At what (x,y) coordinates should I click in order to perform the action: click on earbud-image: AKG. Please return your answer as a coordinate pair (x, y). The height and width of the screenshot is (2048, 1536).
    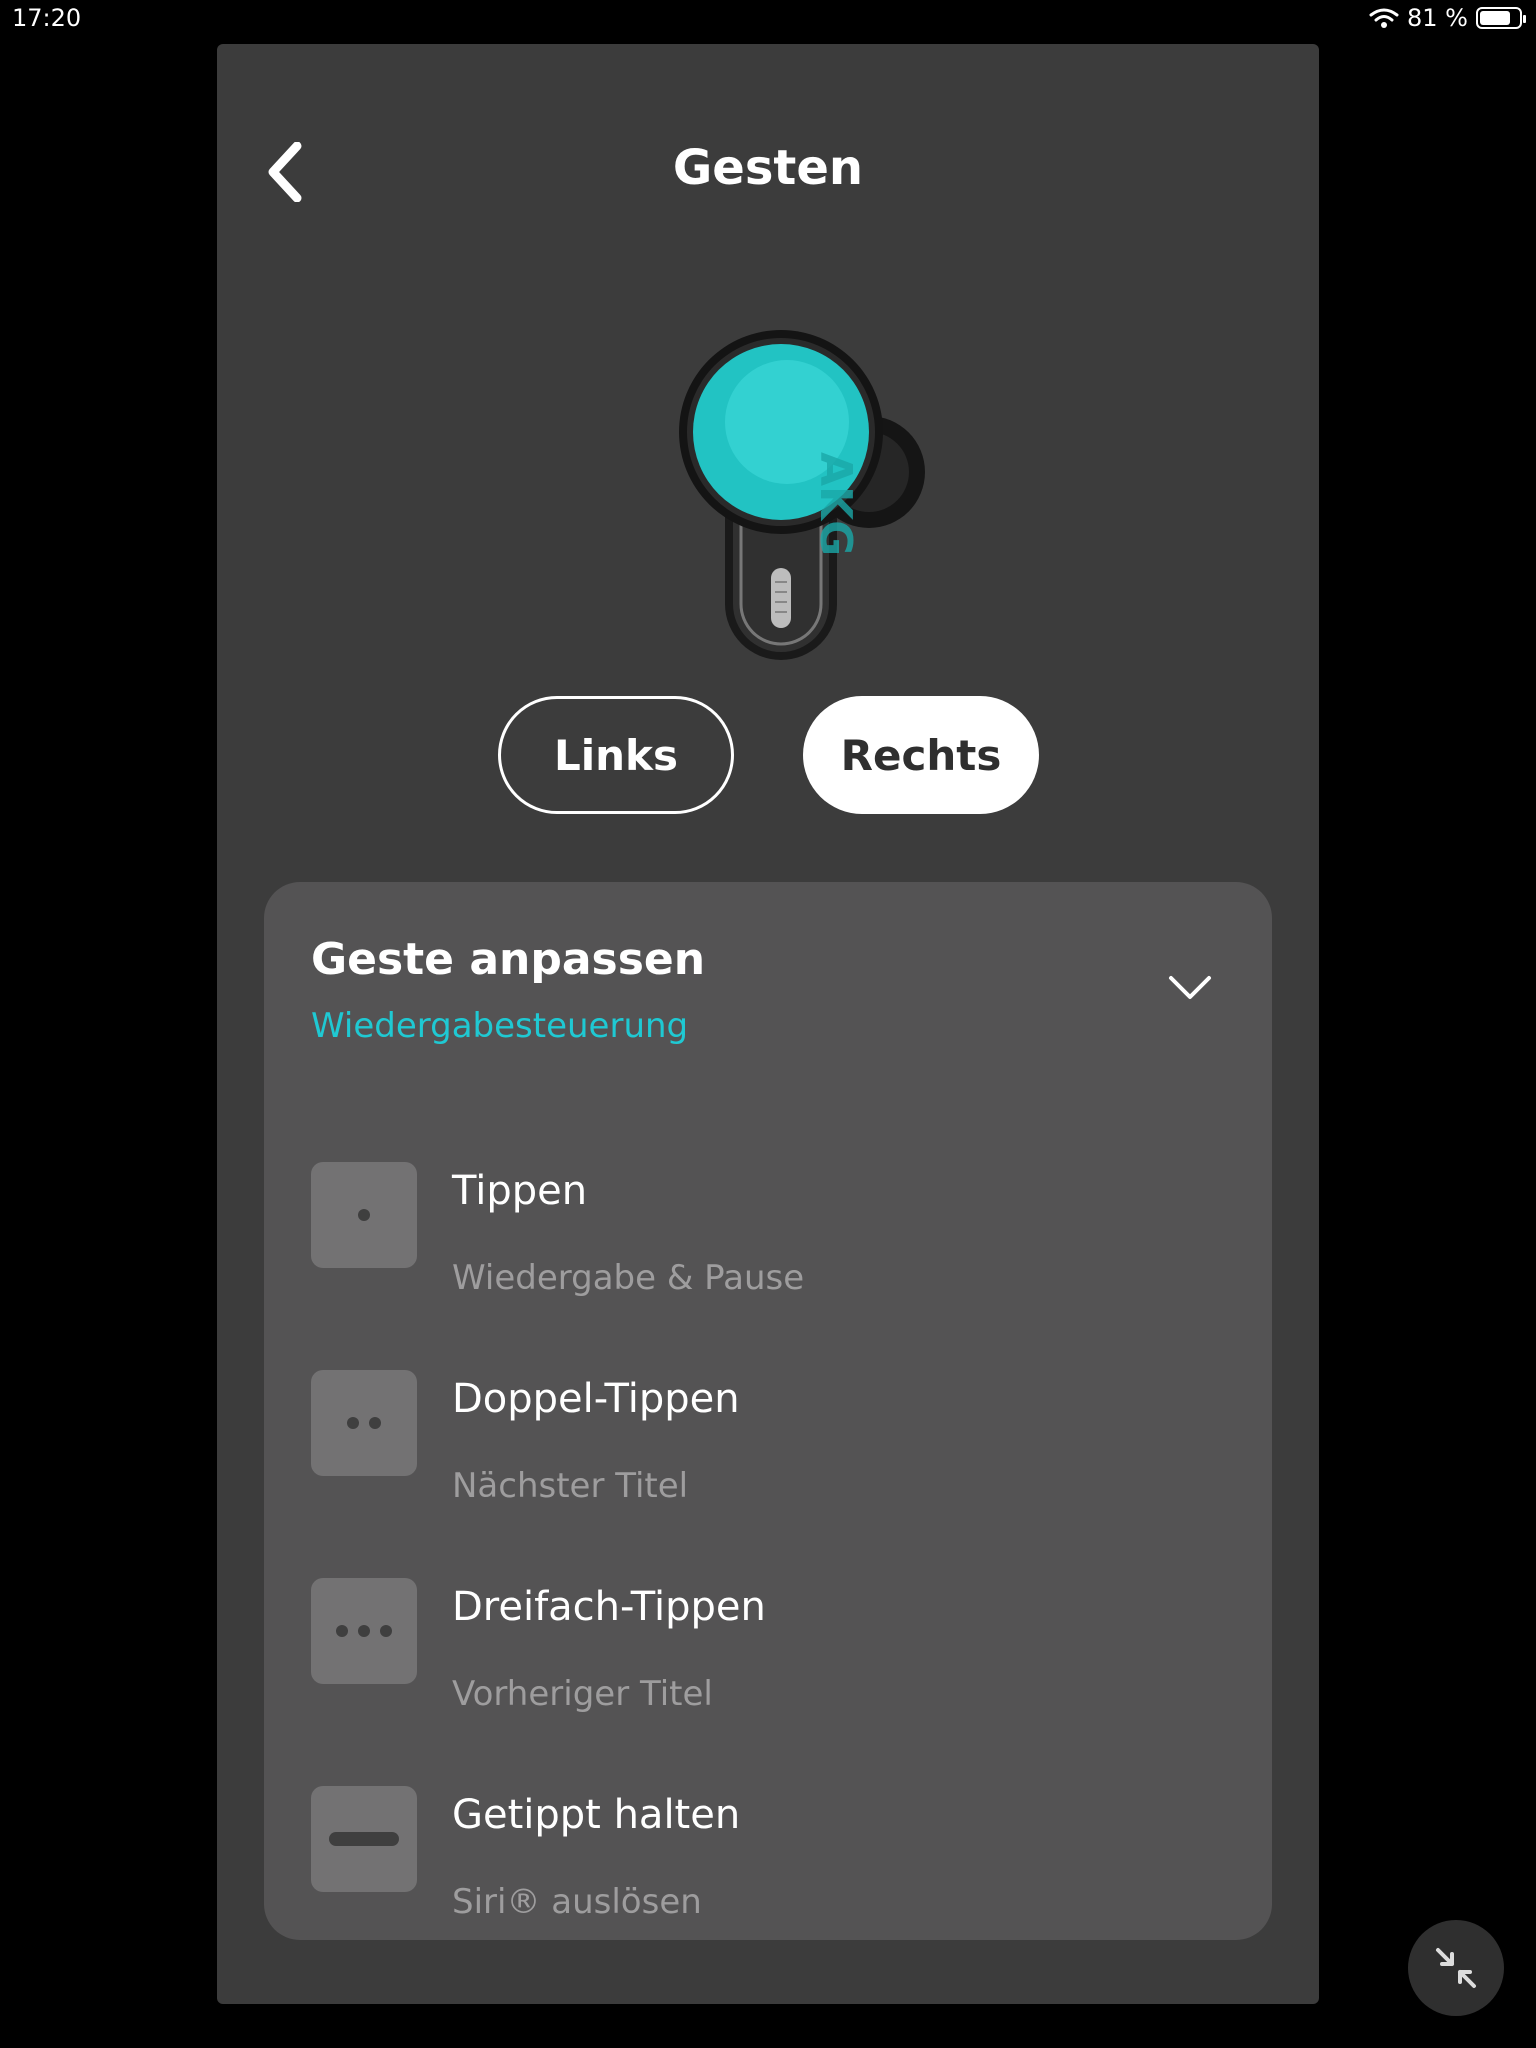
    Looking at the image, I should click on (802, 495).